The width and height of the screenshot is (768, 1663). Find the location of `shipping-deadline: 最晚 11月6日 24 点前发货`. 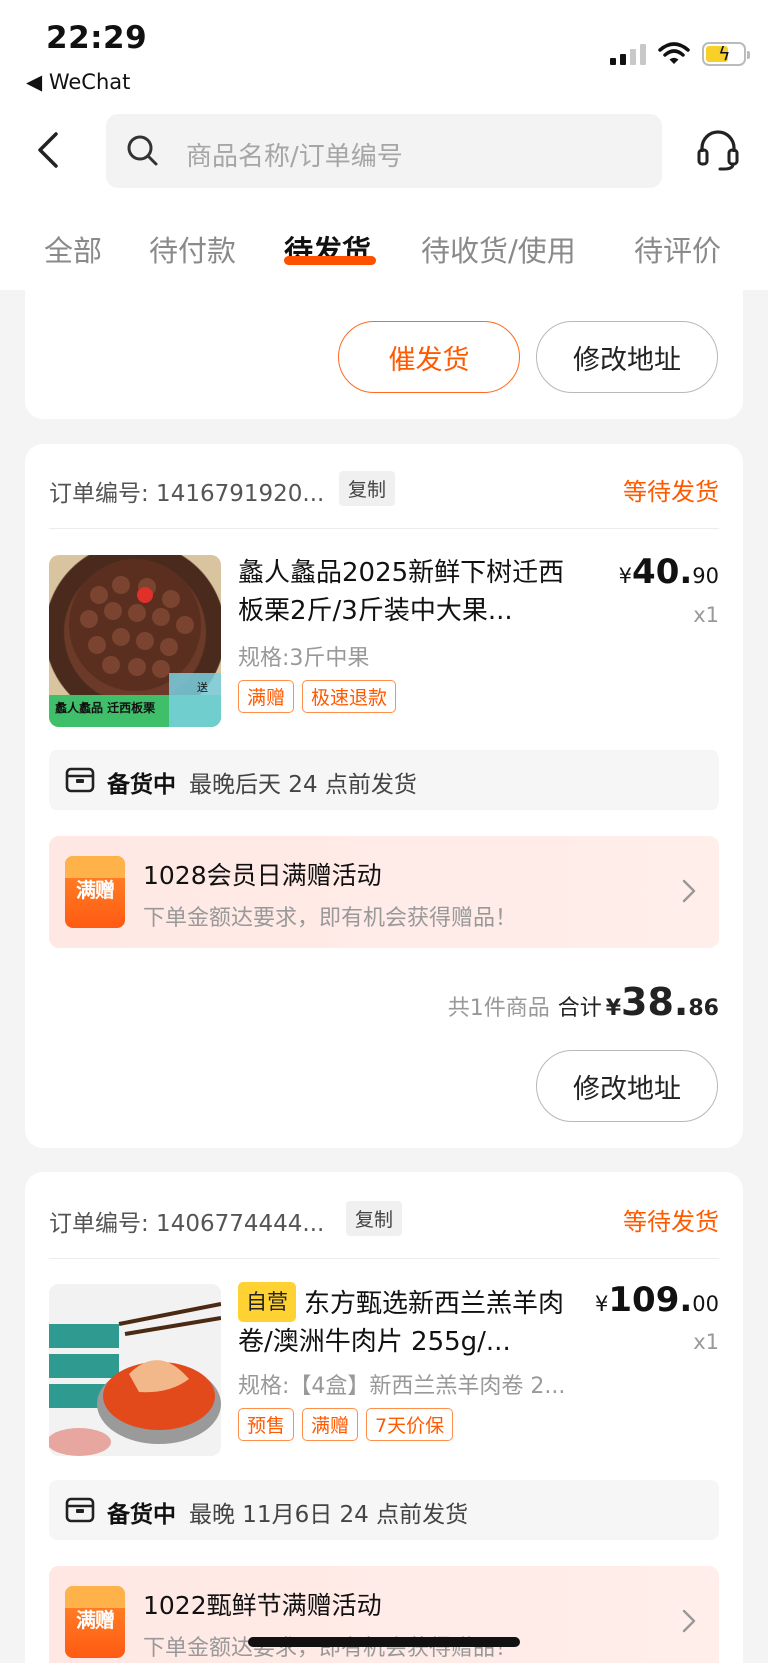

shipping-deadline: 最晚 11月6日 24 点前发货 is located at coordinates (329, 1515).